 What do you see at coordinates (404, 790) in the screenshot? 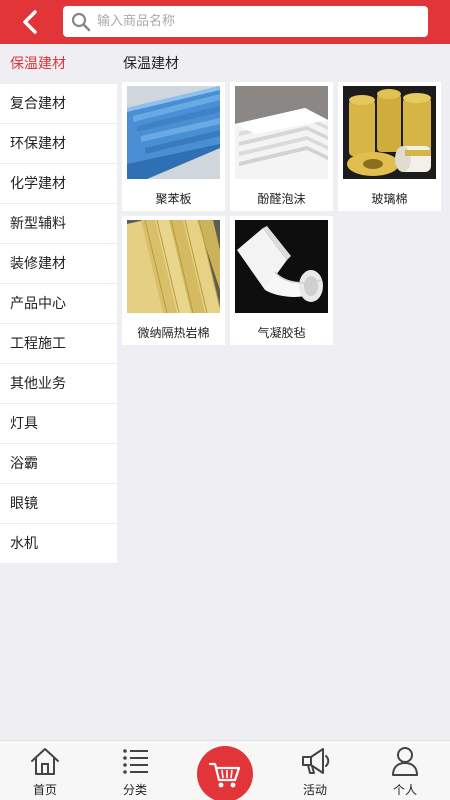
I see `tab-profile-label: 个人` at bounding box center [404, 790].